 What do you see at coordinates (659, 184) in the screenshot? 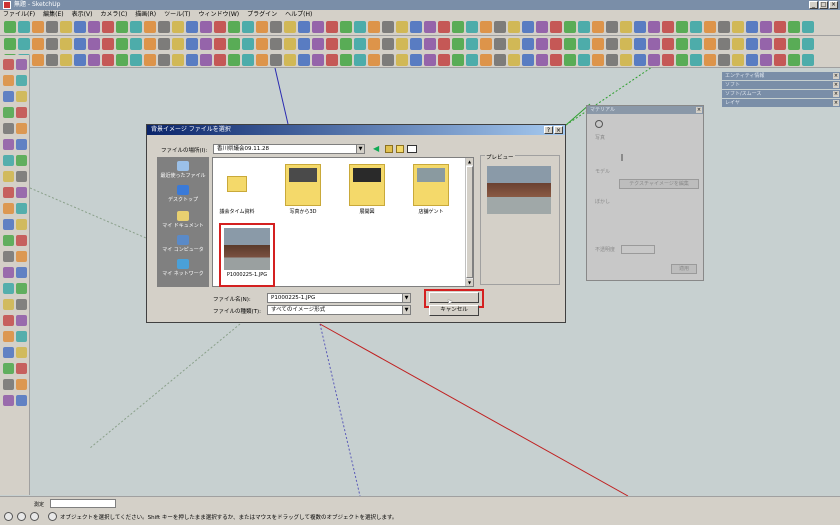
I see `edit-texture-button: テクスチャイメージを編集` at bounding box center [659, 184].